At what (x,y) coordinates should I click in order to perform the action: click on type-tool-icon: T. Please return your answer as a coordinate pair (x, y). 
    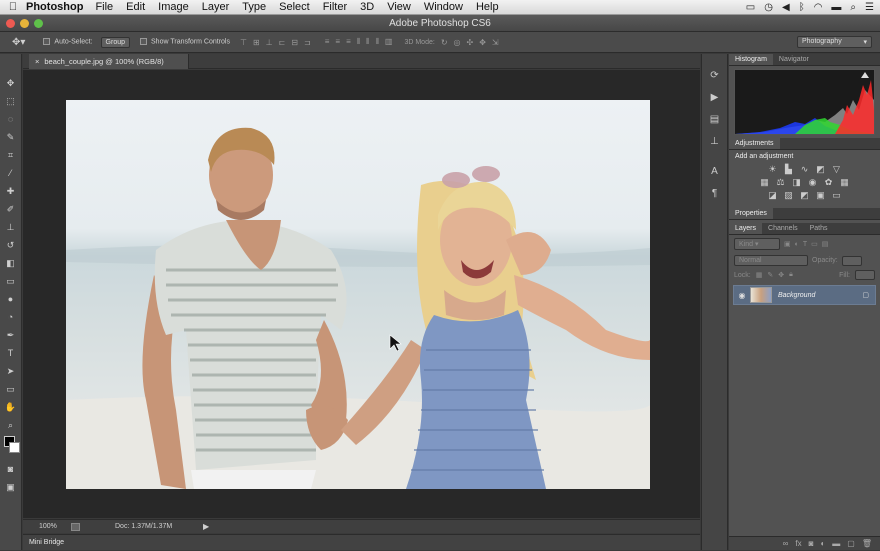
    Looking at the image, I should click on (11, 353).